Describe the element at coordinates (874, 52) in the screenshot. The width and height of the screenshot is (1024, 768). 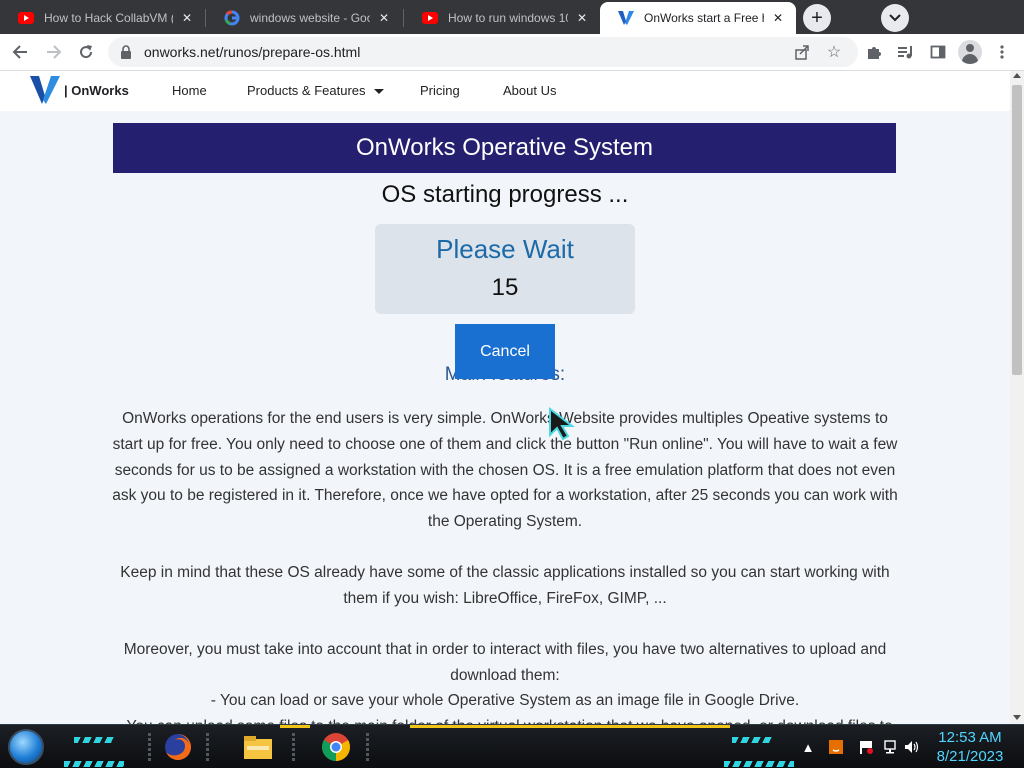
I see `extensions-puzzle-icon` at that location.